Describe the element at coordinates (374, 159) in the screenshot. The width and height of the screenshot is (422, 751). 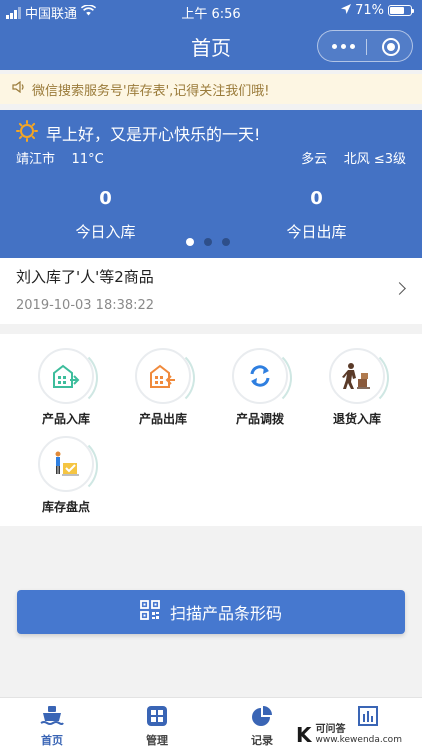
I see `wind-text: 北风 ≤3级` at that location.